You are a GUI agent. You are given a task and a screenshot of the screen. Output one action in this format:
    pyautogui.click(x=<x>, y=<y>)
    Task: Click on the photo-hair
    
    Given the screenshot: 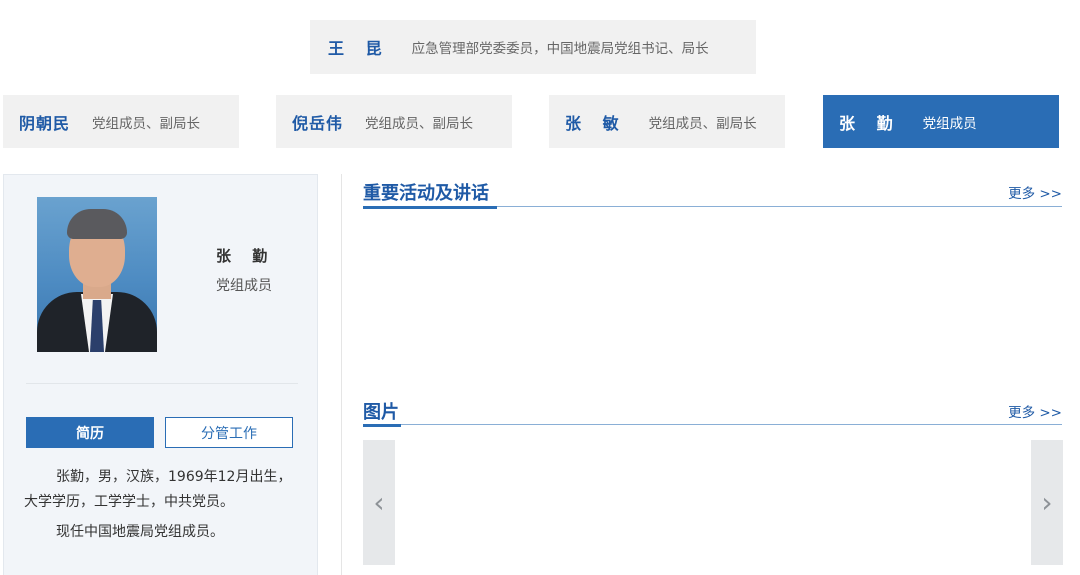 What is the action you would take?
    pyautogui.click(x=97, y=224)
    